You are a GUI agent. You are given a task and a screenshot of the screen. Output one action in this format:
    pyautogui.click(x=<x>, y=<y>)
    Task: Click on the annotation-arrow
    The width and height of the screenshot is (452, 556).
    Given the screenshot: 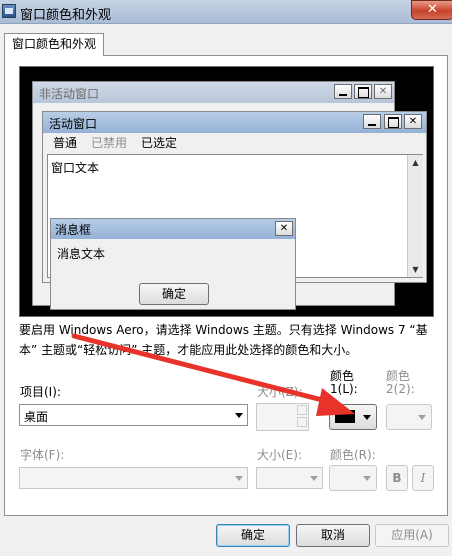 What is the action you would take?
    pyautogui.click(x=213, y=374)
    